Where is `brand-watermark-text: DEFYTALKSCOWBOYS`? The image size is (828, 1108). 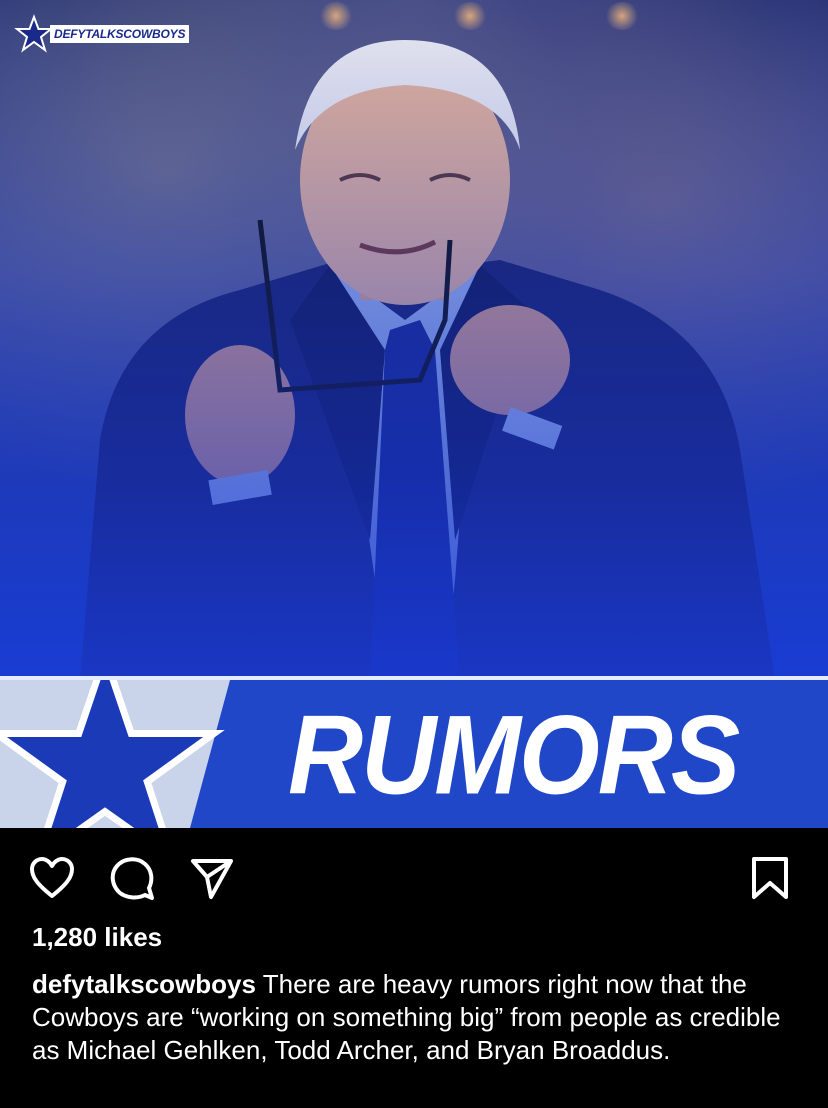 brand-watermark-text: DEFYTALKSCOWBOYS is located at coordinates (120, 34).